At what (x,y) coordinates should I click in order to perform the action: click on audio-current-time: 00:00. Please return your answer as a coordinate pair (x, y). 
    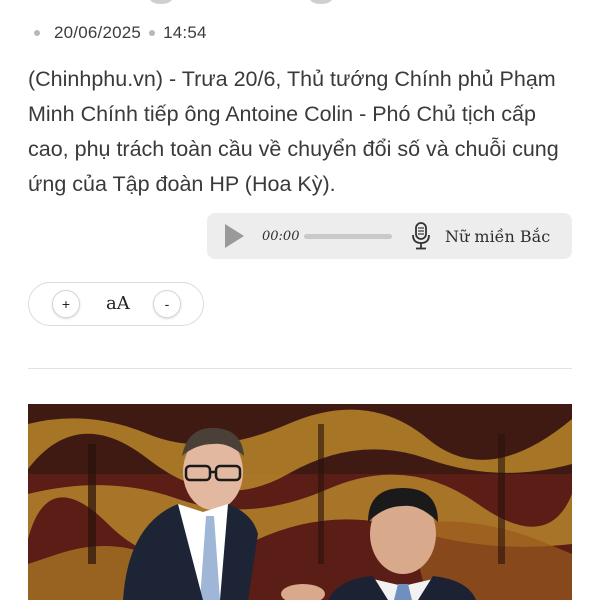
    Looking at the image, I should click on (281, 236).